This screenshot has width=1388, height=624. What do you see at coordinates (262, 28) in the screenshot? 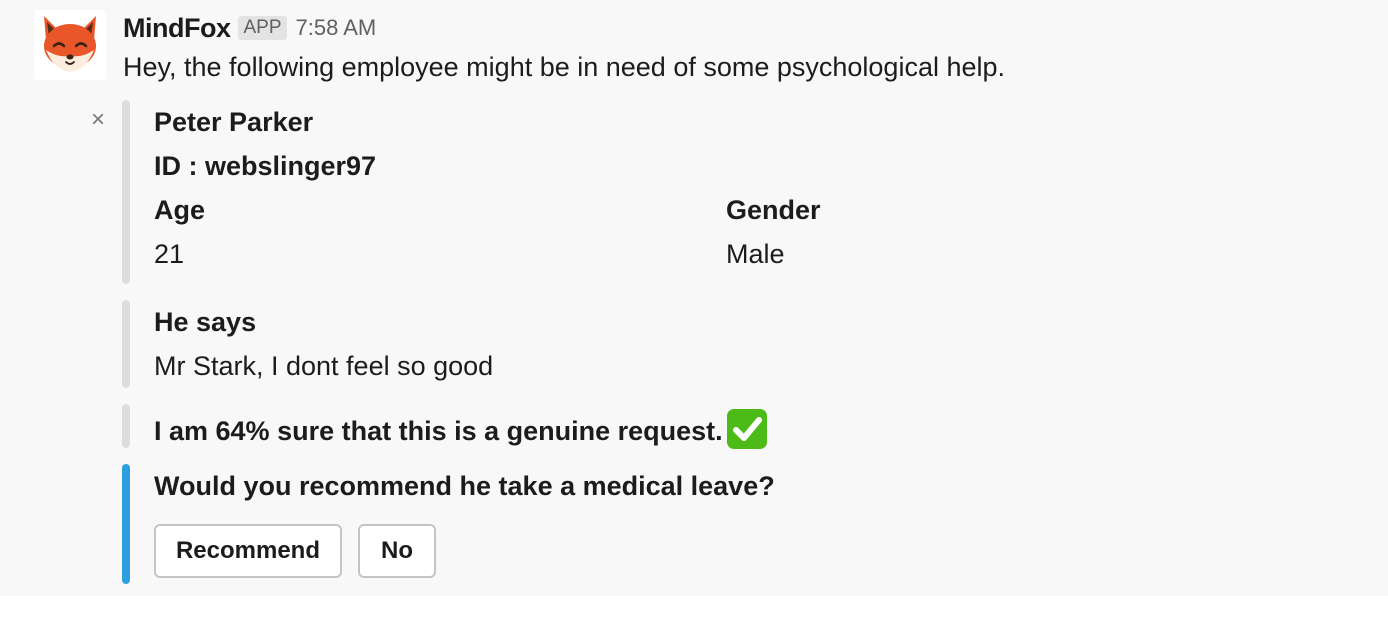
I see `app-badge: APP` at bounding box center [262, 28].